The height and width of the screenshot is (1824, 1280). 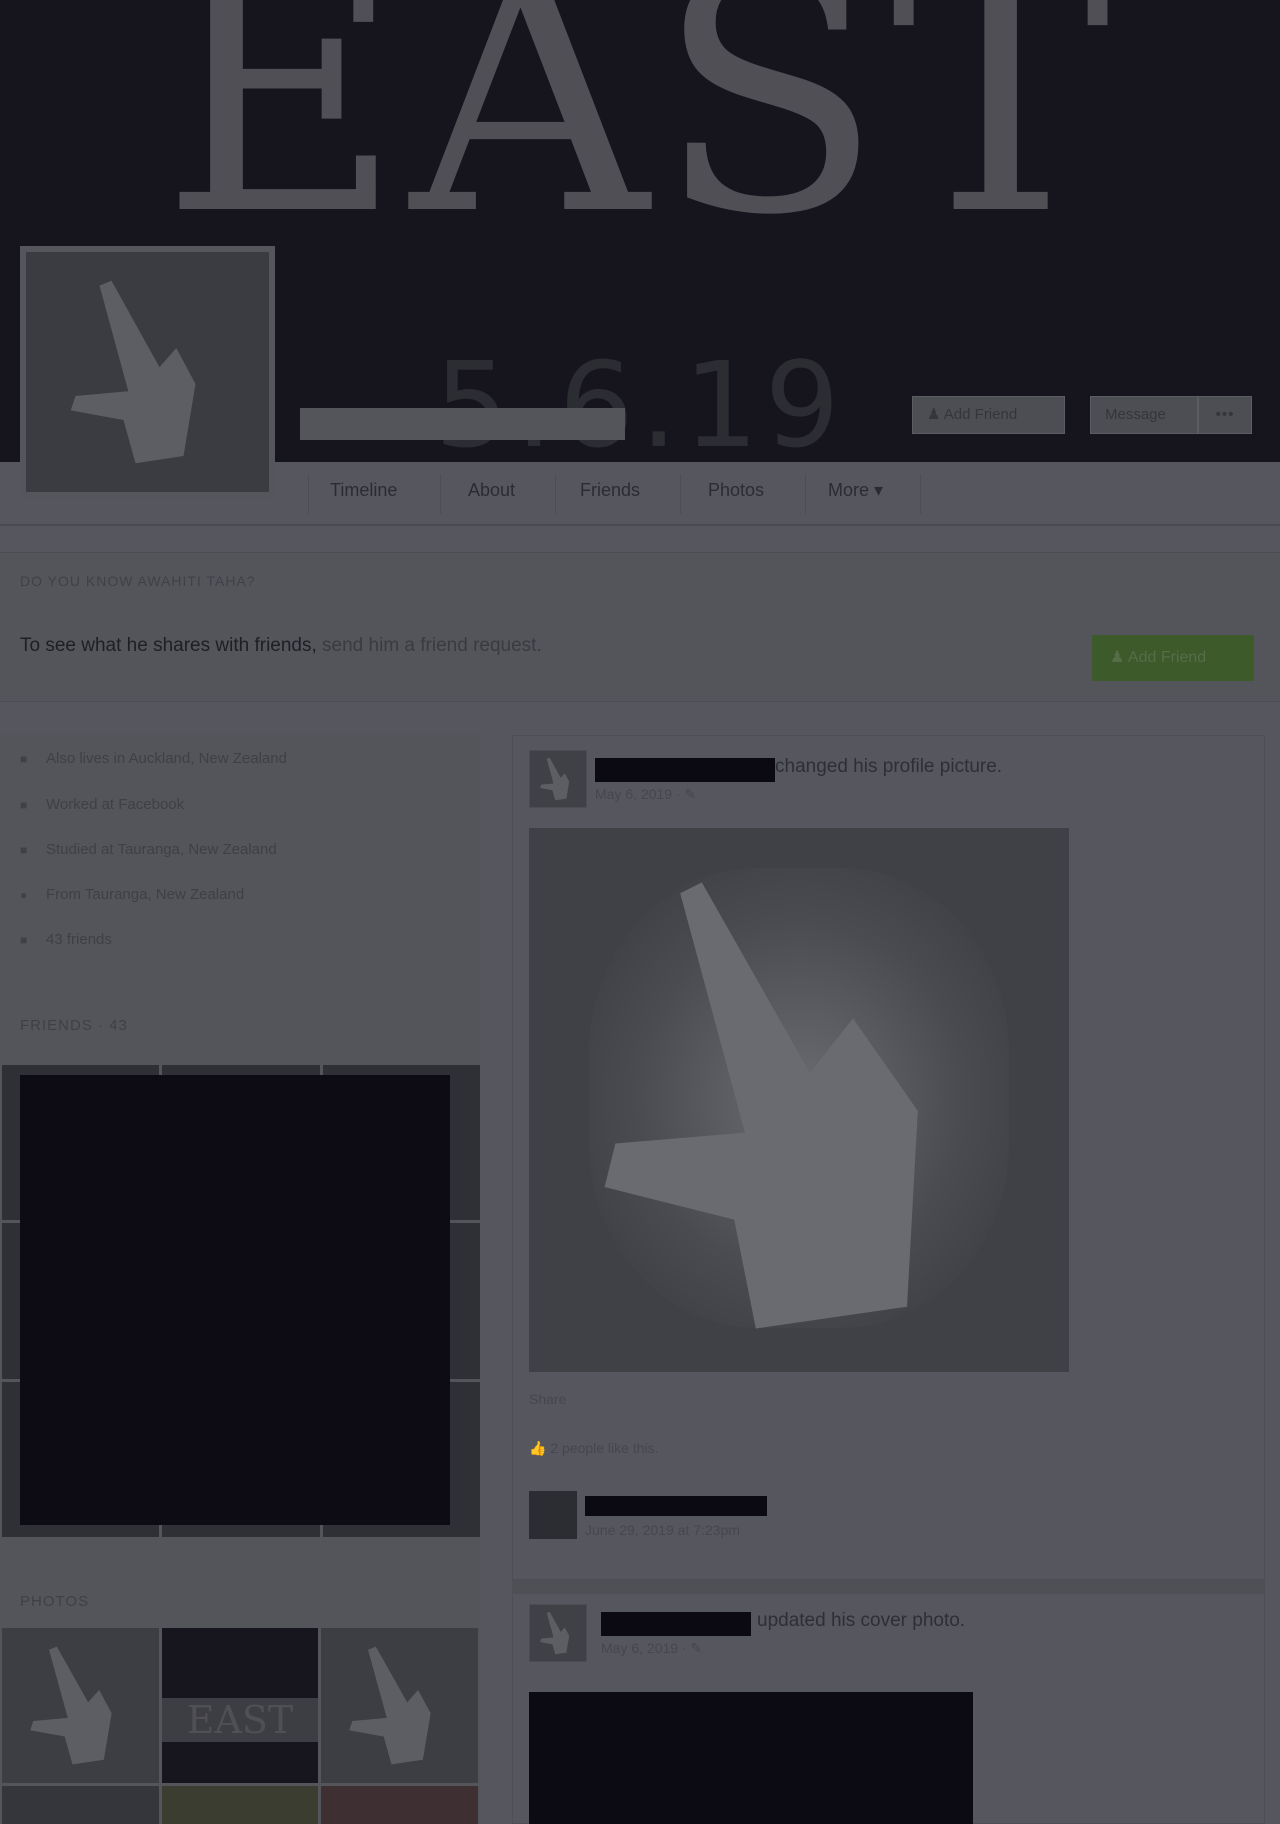 What do you see at coordinates (640, 143) in the screenshot?
I see `cover-title: EAST` at bounding box center [640, 143].